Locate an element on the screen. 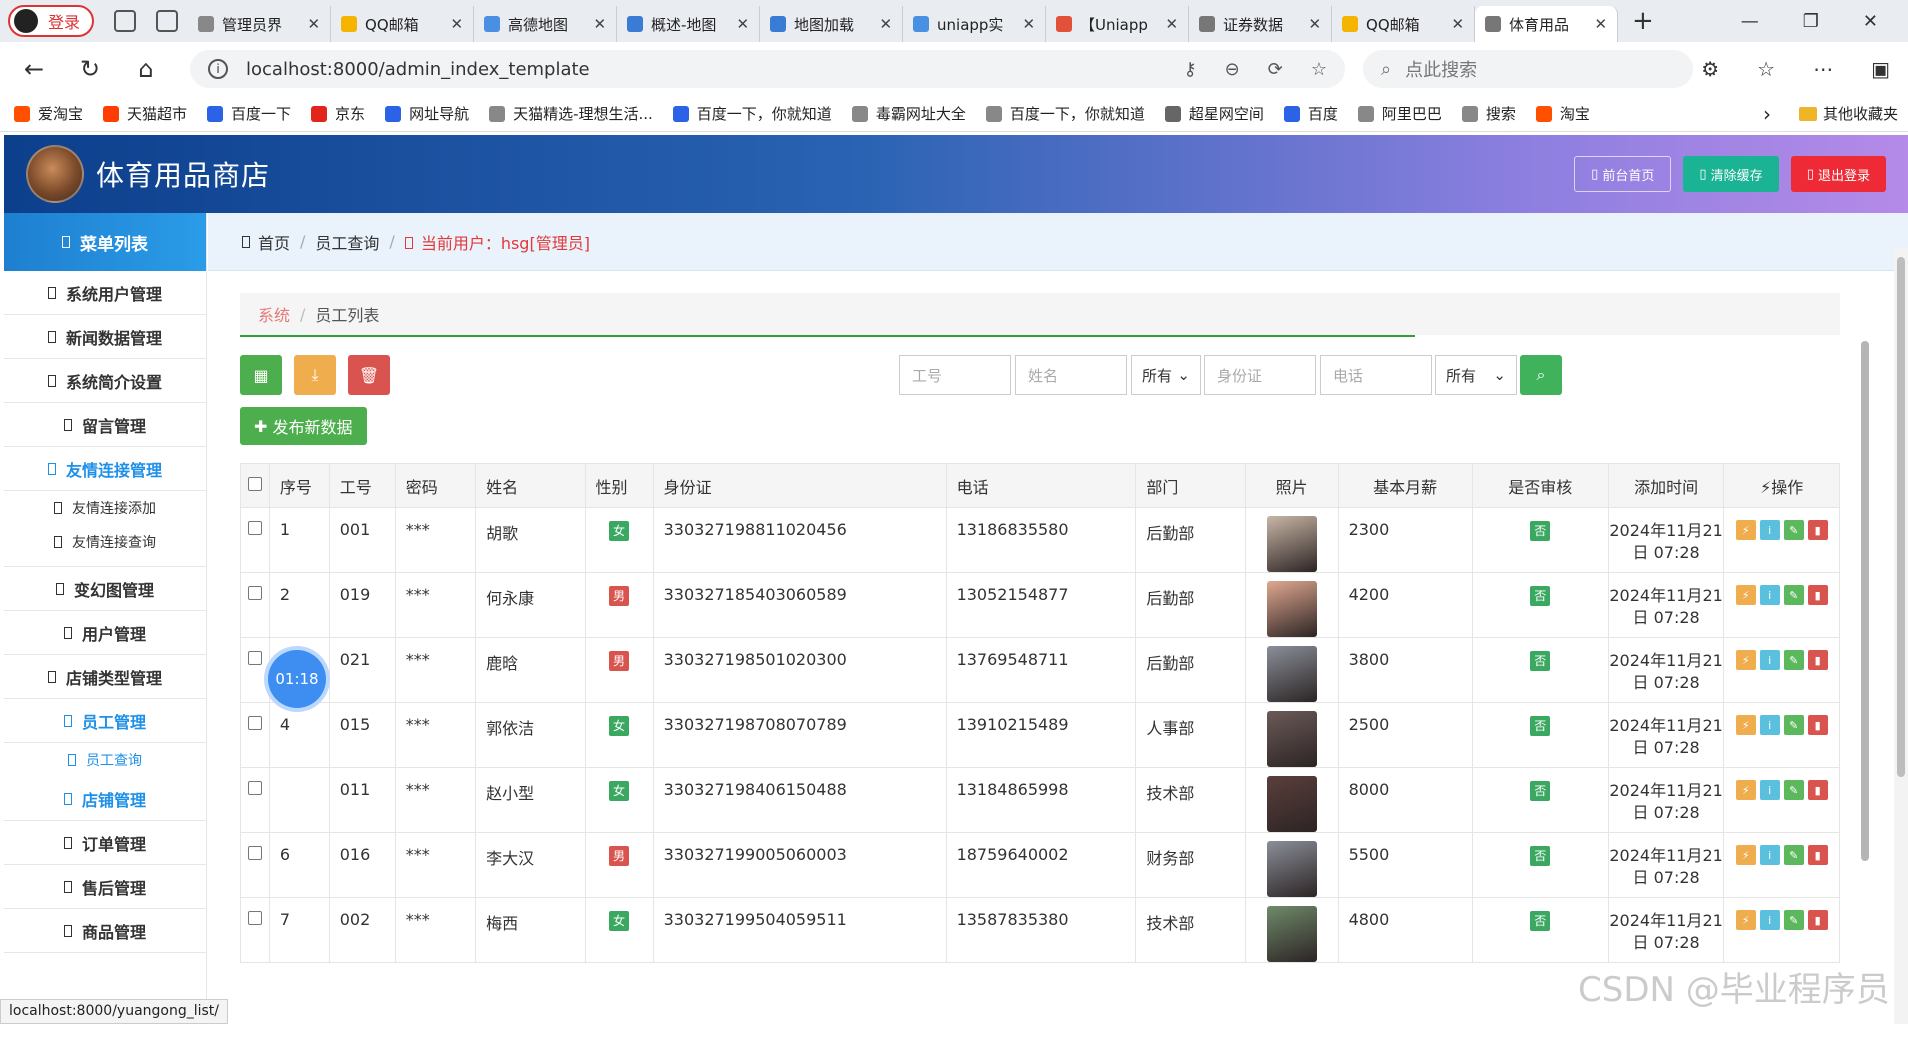 The width and height of the screenshot is (1908, 1051). tab-actions-icon is located at coordinates (167, 21).